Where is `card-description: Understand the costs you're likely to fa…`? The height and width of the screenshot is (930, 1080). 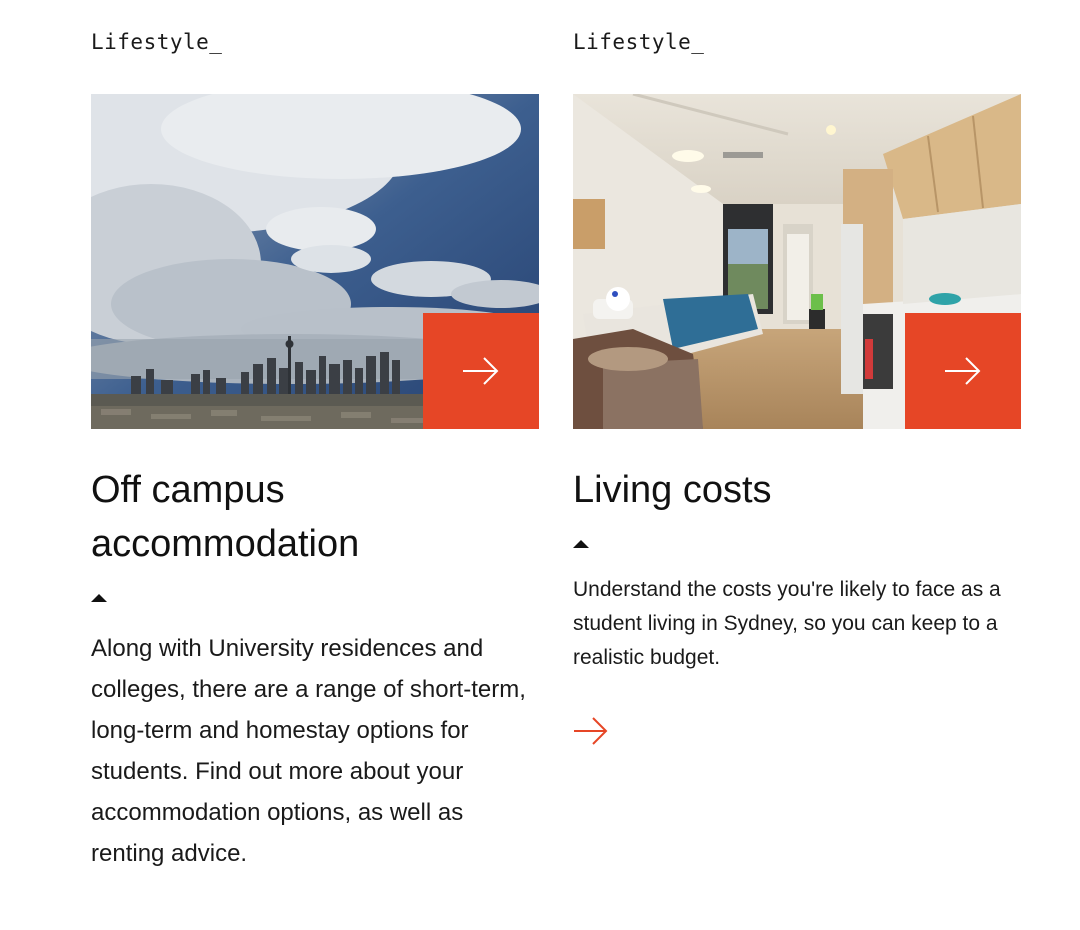
card-description: Understand the costs you're likely to fa… is located at coordinates (787, 623).